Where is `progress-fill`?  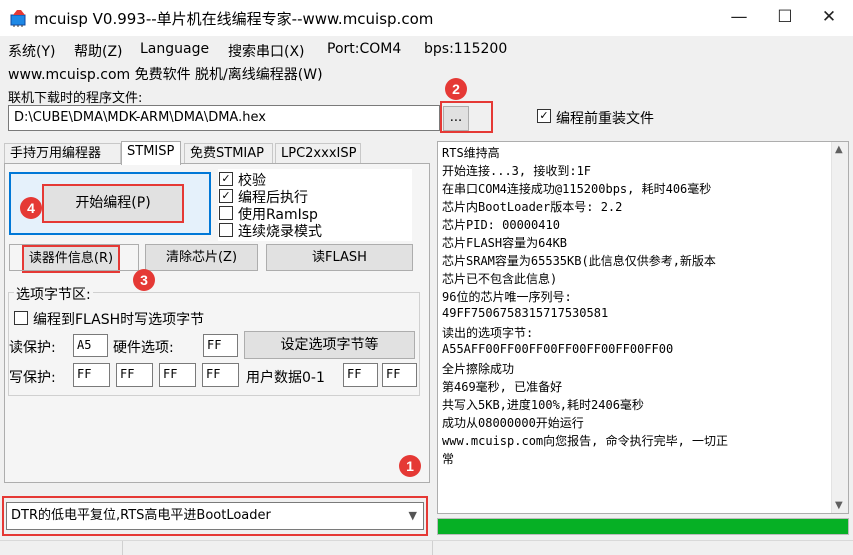
progress-fill is located at coordinates (643, 526).